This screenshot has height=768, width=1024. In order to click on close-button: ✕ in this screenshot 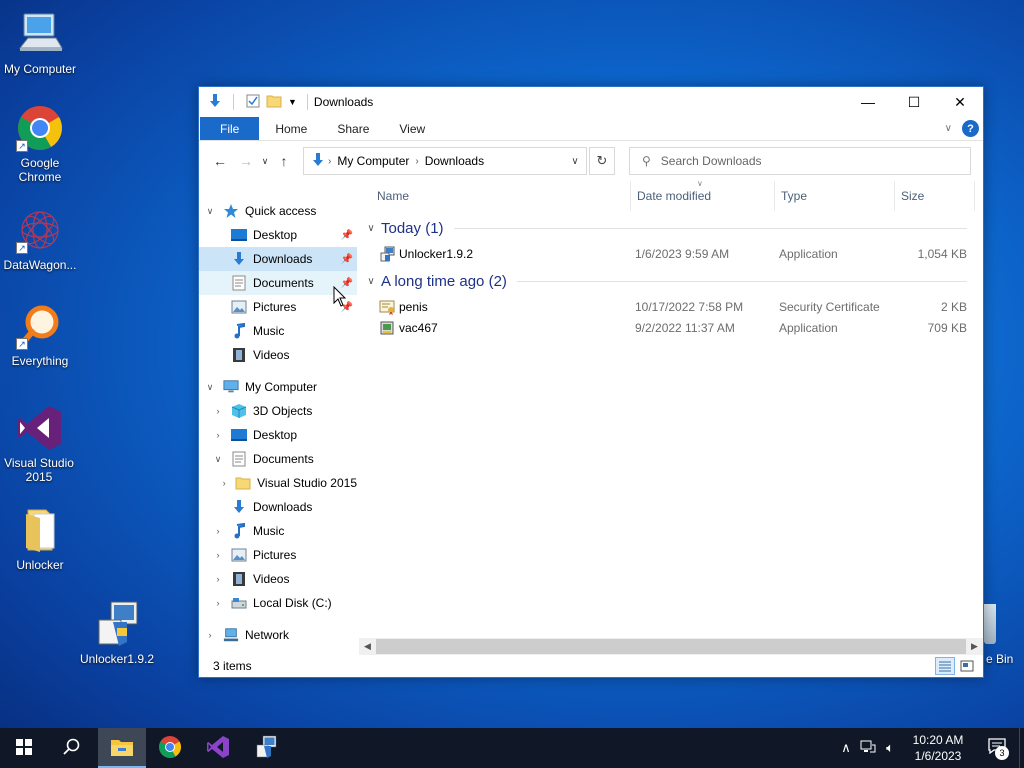, I will do `click(960, 102)`.